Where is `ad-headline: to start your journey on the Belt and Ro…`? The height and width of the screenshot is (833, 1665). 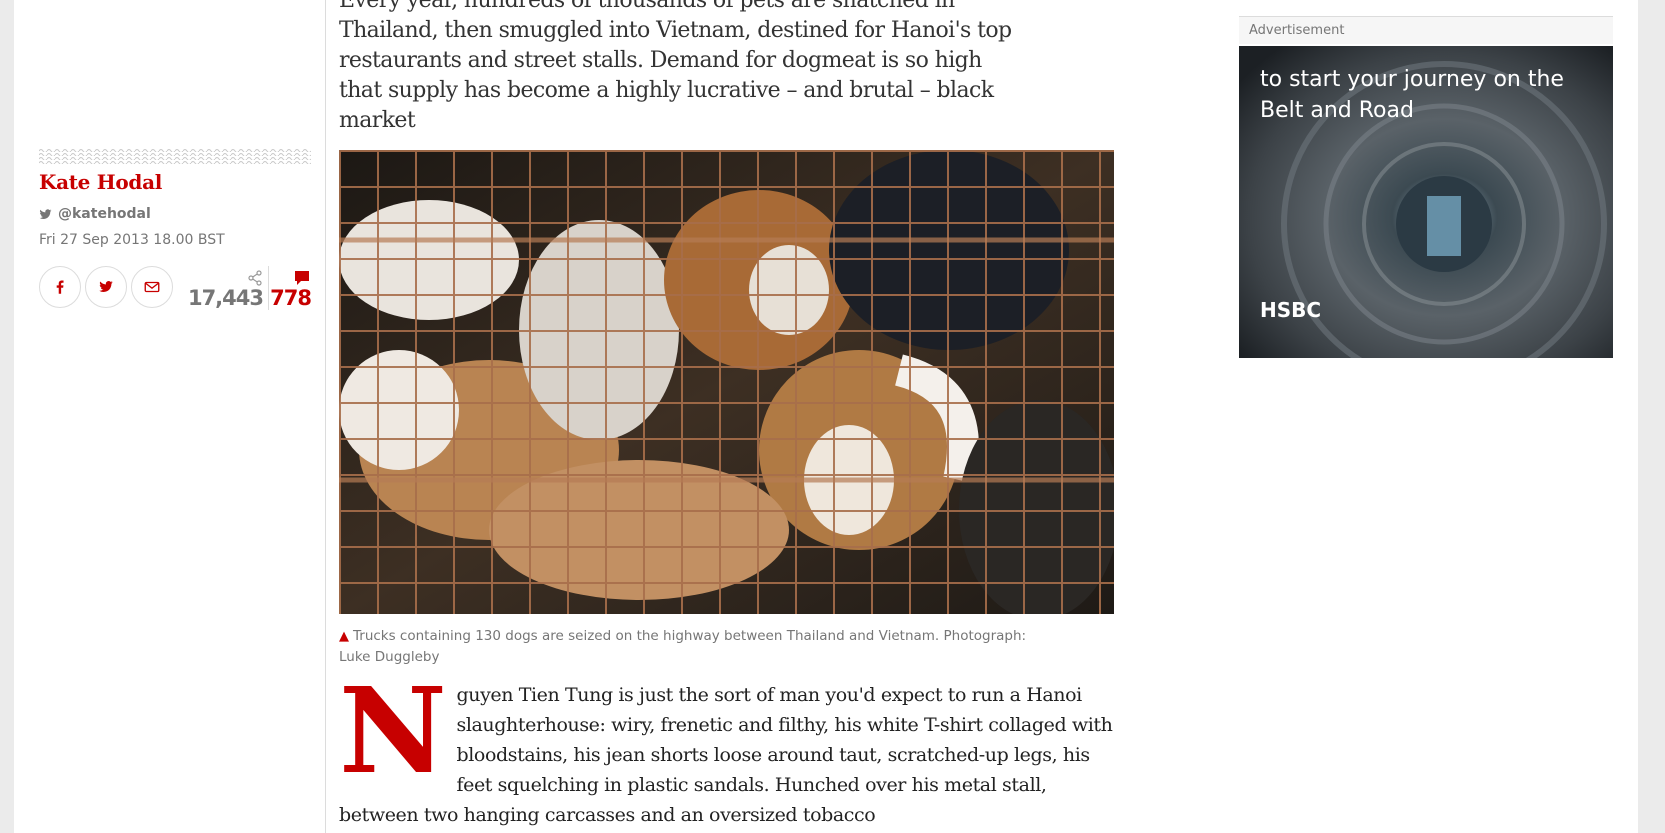 ad-headline: to start your journey on the Belt and Ro… is located at coordinates (1412, 95).